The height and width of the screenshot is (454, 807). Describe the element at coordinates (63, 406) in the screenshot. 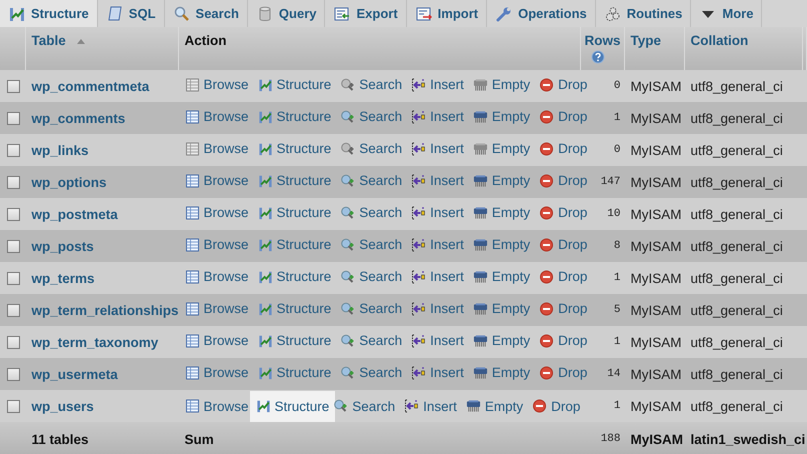

I see `table-name-link: wp_users` at that location.